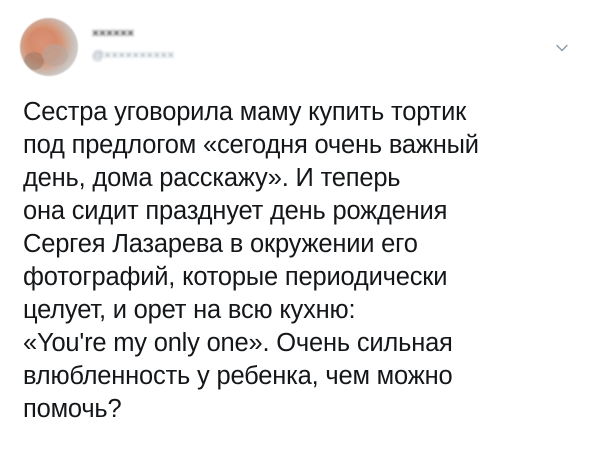 The image size is (600, 449). I want to click on author-handle: @××××××××××, so click(133, 55).